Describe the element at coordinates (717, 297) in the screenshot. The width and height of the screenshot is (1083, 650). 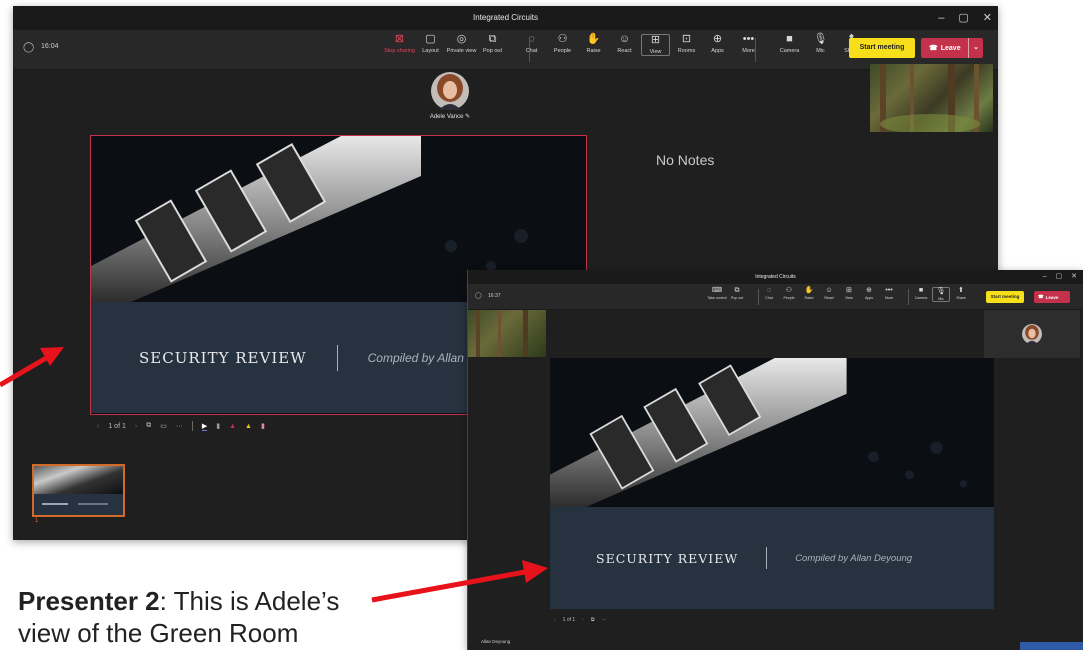
I see `toolbar-label: Take control` at that location.